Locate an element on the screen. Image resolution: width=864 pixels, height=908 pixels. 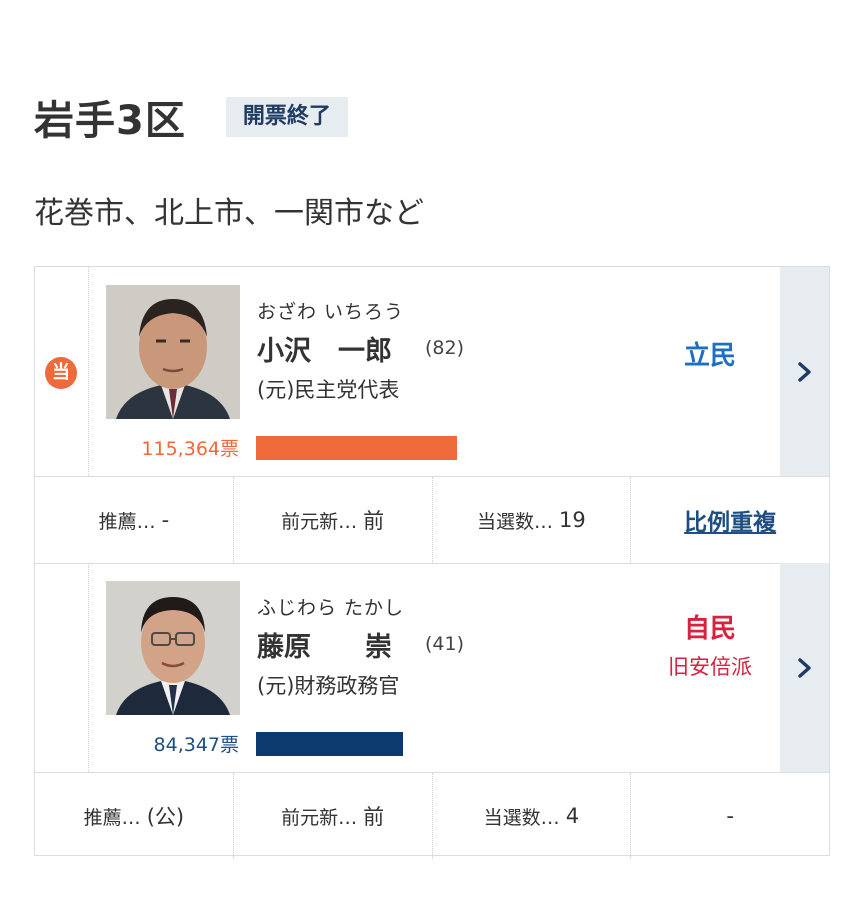
candidate-party: 自民 is located at coordinates (709, 629).